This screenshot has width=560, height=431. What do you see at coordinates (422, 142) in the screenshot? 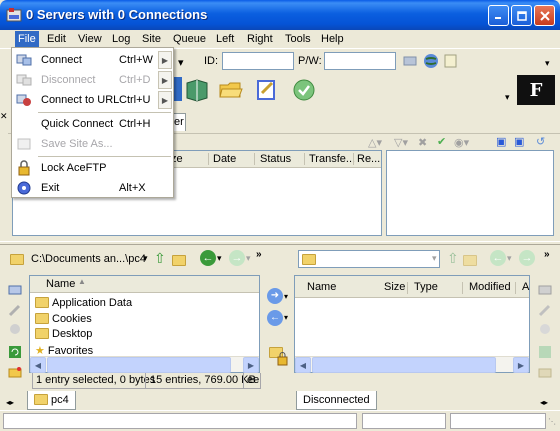
I see `delete-icon: ✖` at bounding box center [422, 142].